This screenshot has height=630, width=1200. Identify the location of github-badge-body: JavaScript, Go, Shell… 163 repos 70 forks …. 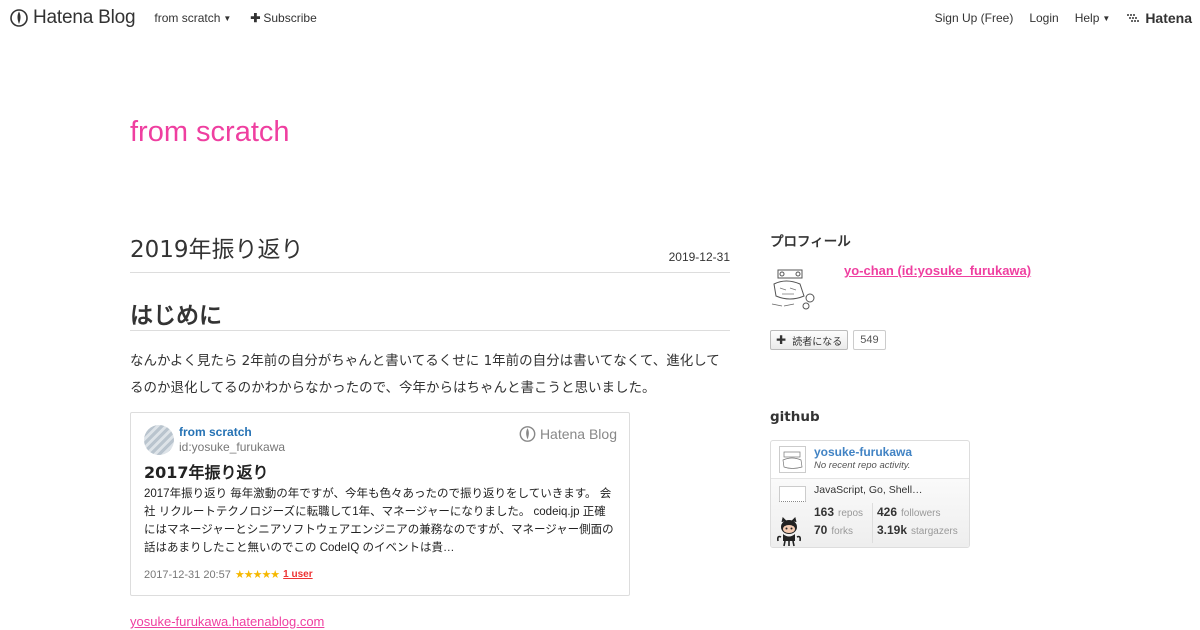
(870, 513).